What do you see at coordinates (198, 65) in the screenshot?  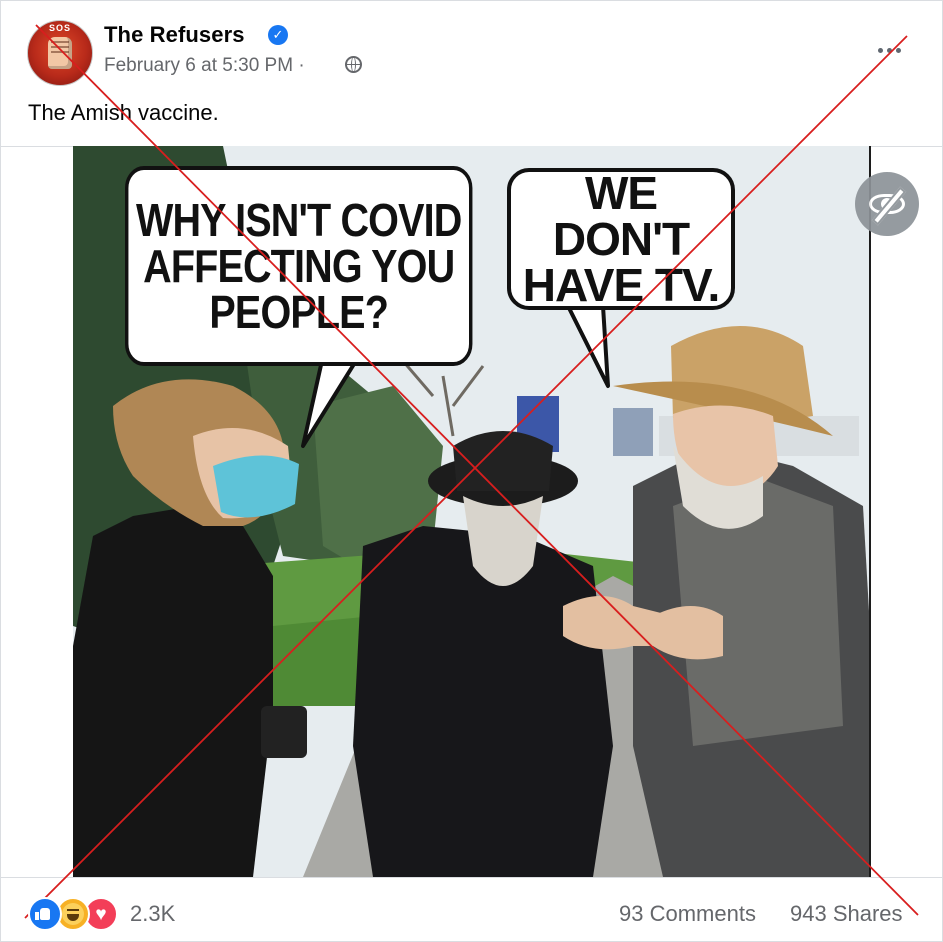 I see `timestamp-text: February 6 at 5:30 PM` at bounding box center [198, 65].